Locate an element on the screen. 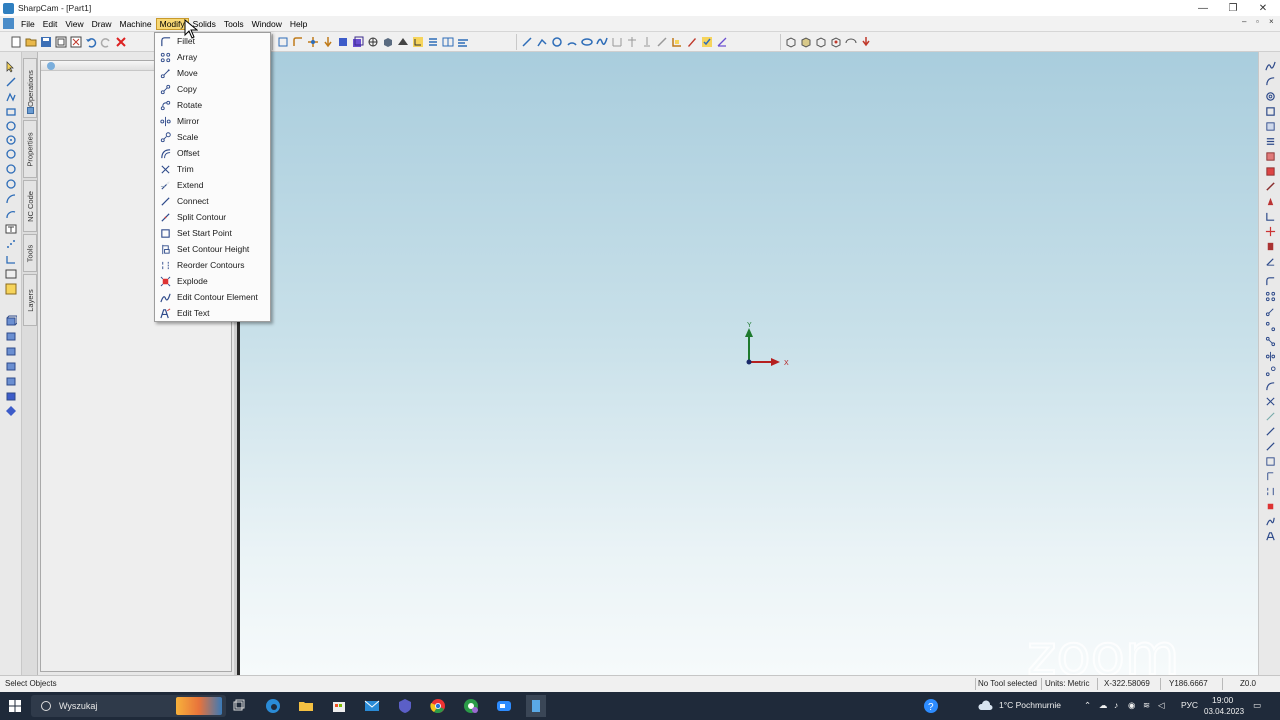 Image resolution: width=1280 pixels, height=720 pixels. view-front-icon is located at coordinates (791, 42).